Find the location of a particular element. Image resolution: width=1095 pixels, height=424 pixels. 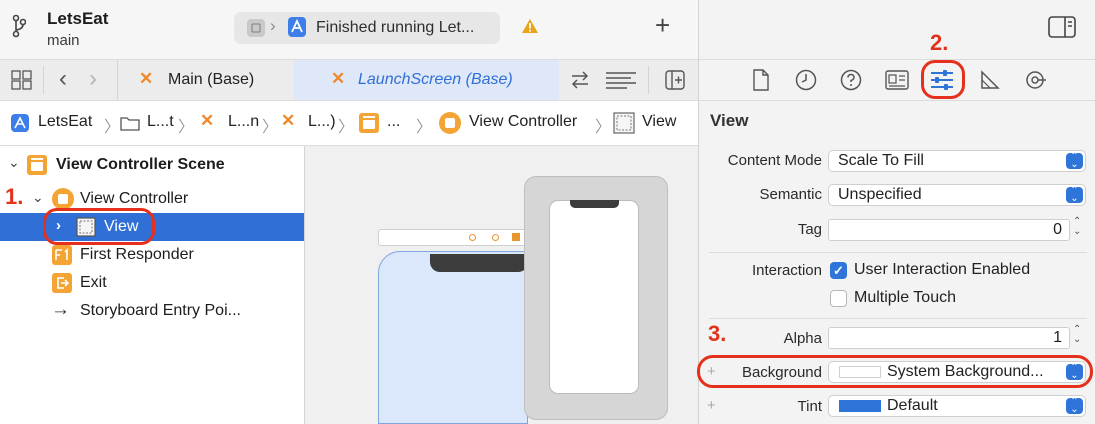

multiple-touch-checkbox is located at coordinates (838, 298).